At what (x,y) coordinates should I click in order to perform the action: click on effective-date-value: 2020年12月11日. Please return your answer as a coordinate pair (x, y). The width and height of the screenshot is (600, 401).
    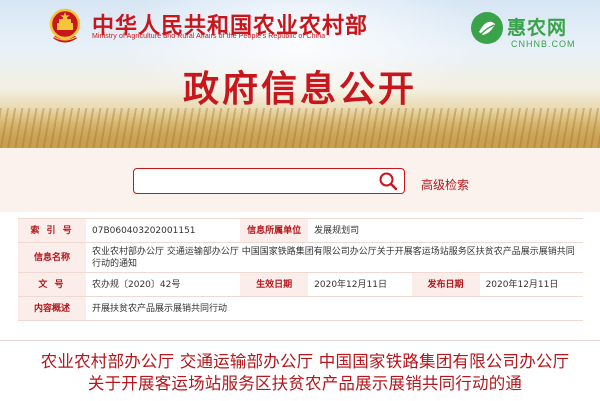
    Looking at the image, I should click on (360, 284).